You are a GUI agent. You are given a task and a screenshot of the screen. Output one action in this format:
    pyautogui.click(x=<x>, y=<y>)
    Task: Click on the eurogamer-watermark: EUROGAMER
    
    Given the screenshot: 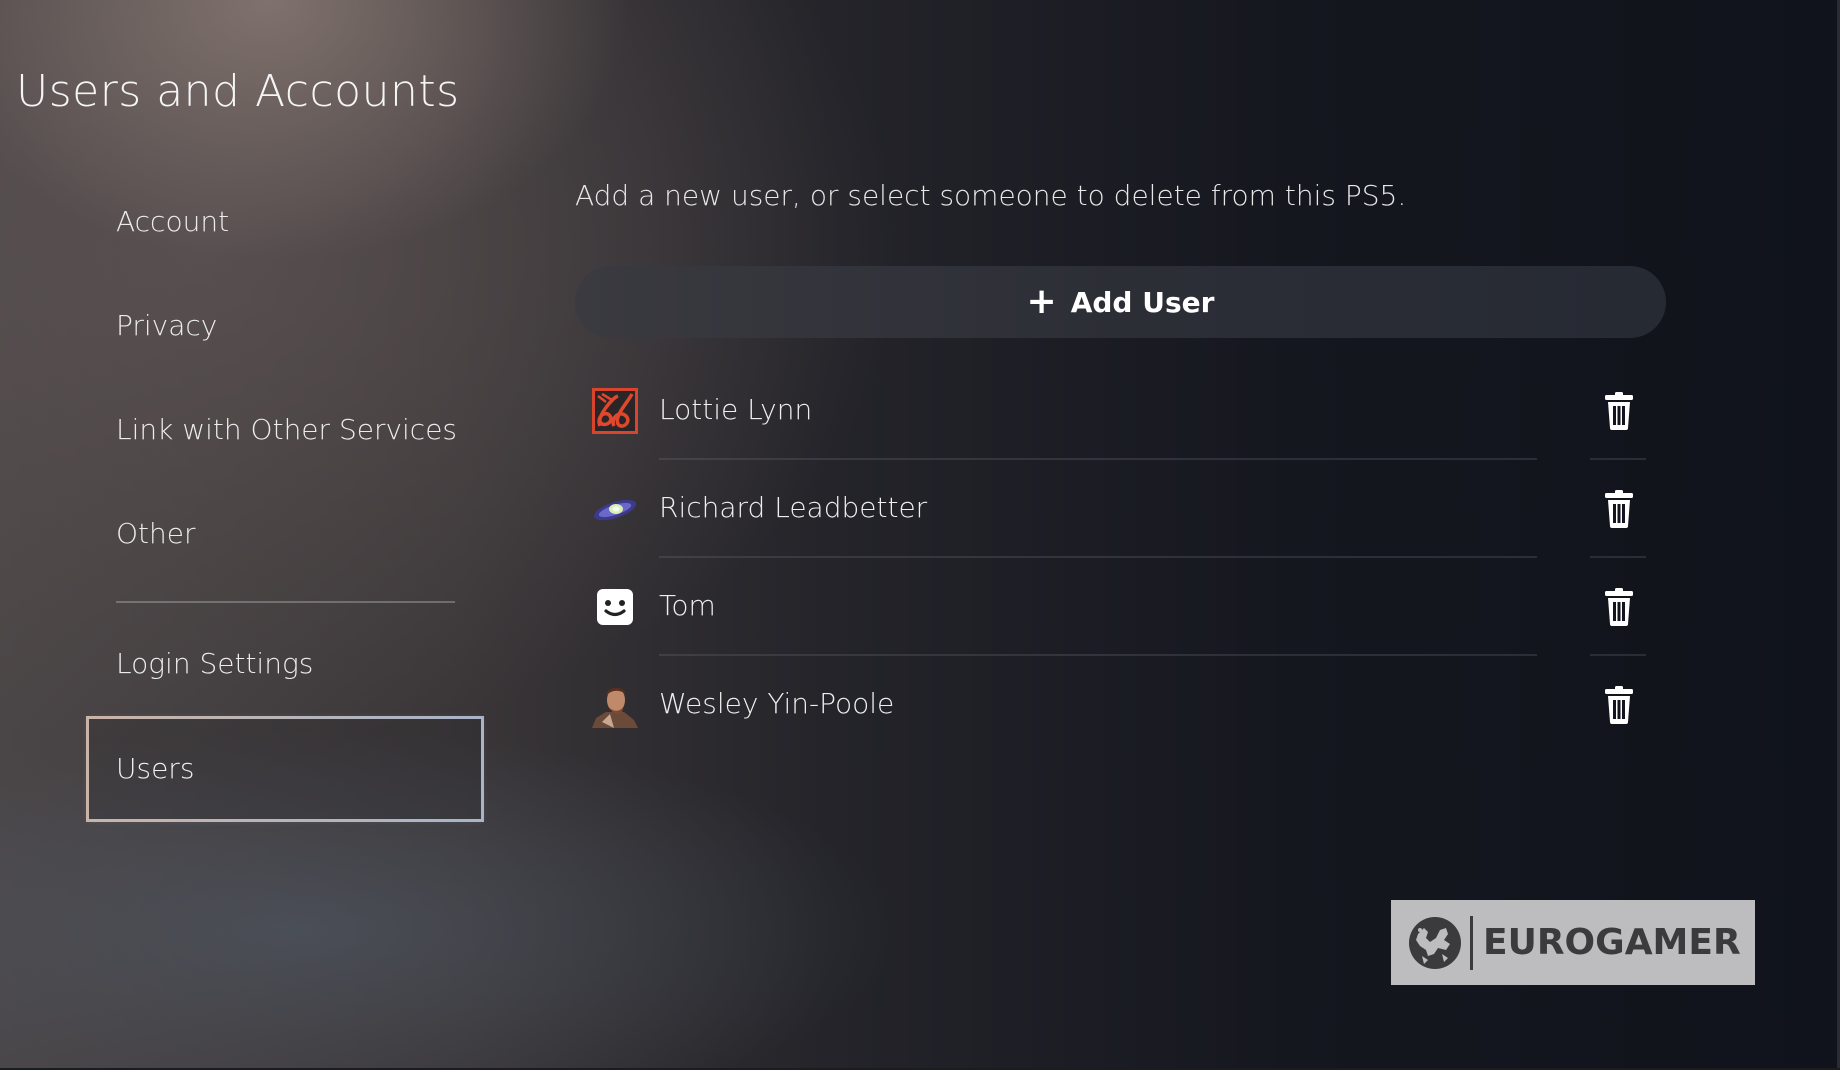 What is the action you would take?
    pyautogui.click(x=1573, y=942)
    